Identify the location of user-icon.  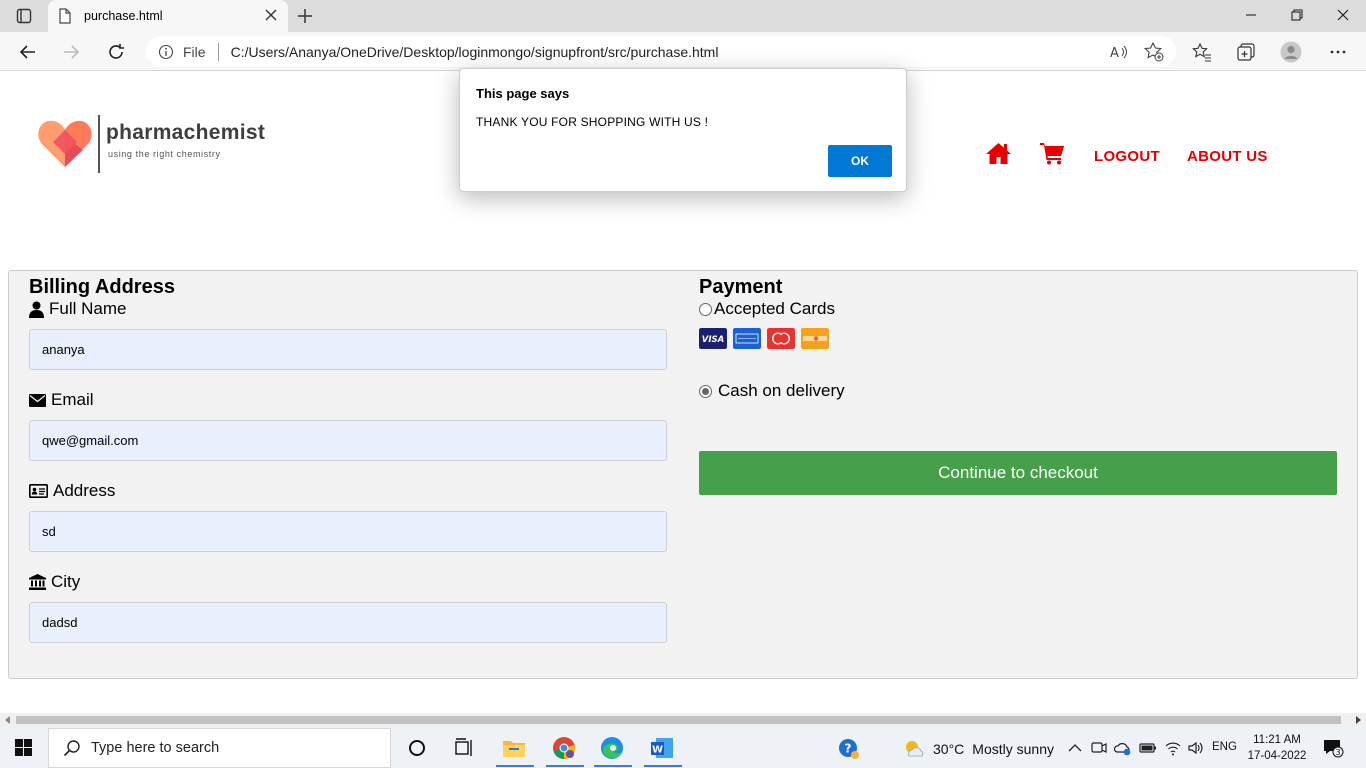
(36, 309).